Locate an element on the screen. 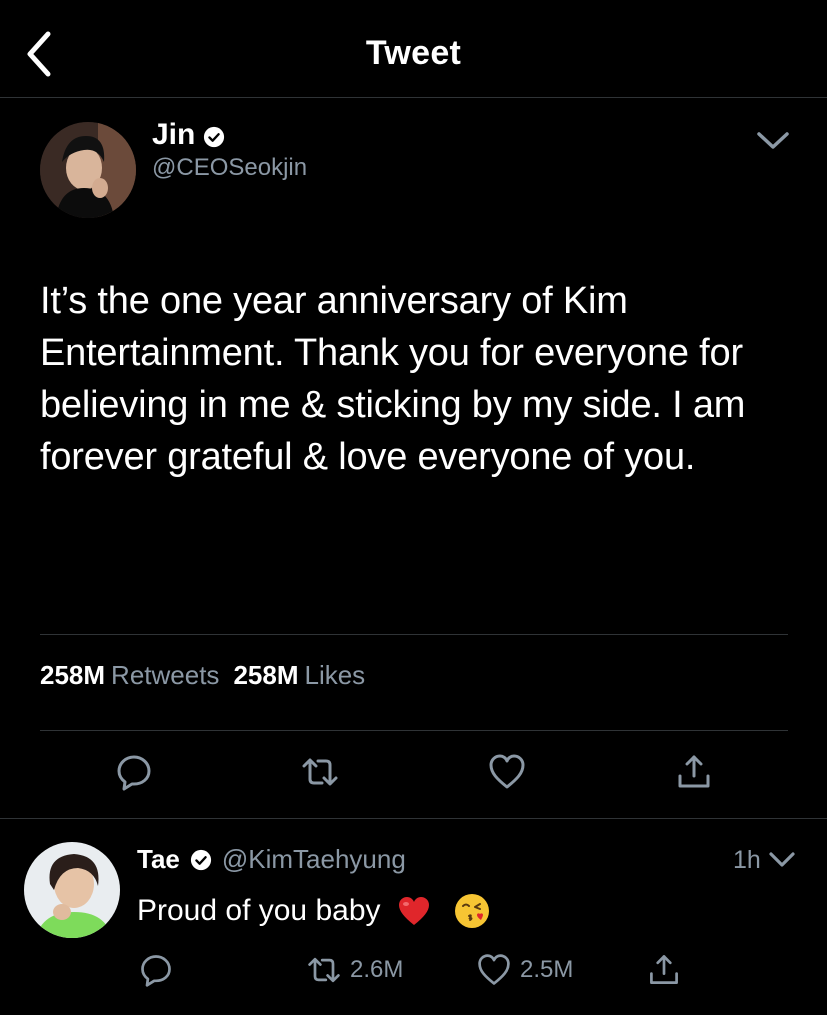 The height and width of the screenshot is (1015, 827). reply-text: Proud of you baby is located at coordinates (259, 910).